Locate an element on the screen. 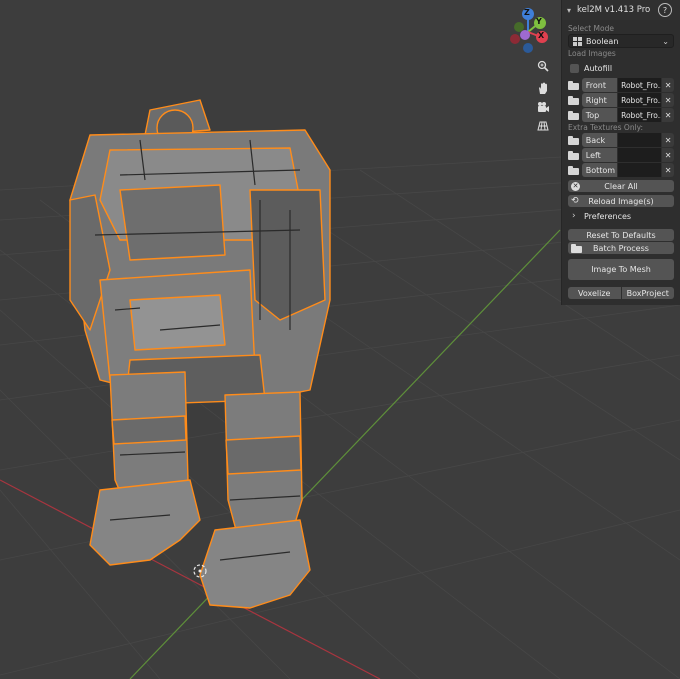 Image resolution: width=680 pixels, height=679 pixels. clear-all-label: Clear All is located at coordinates (621, 186).